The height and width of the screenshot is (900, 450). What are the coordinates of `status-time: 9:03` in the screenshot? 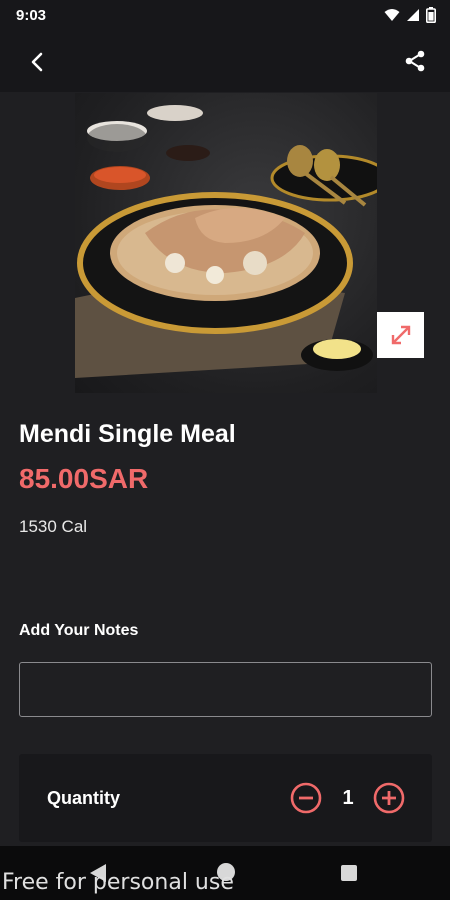 It's located at (31, 15).